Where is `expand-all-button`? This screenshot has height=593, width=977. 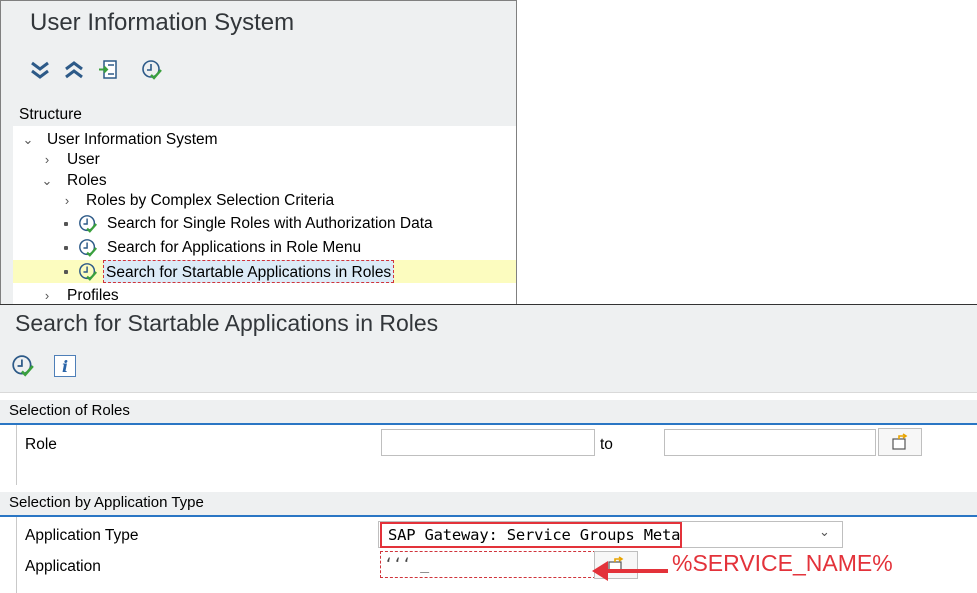 expand-all-button is located at coordinates (40, 70).